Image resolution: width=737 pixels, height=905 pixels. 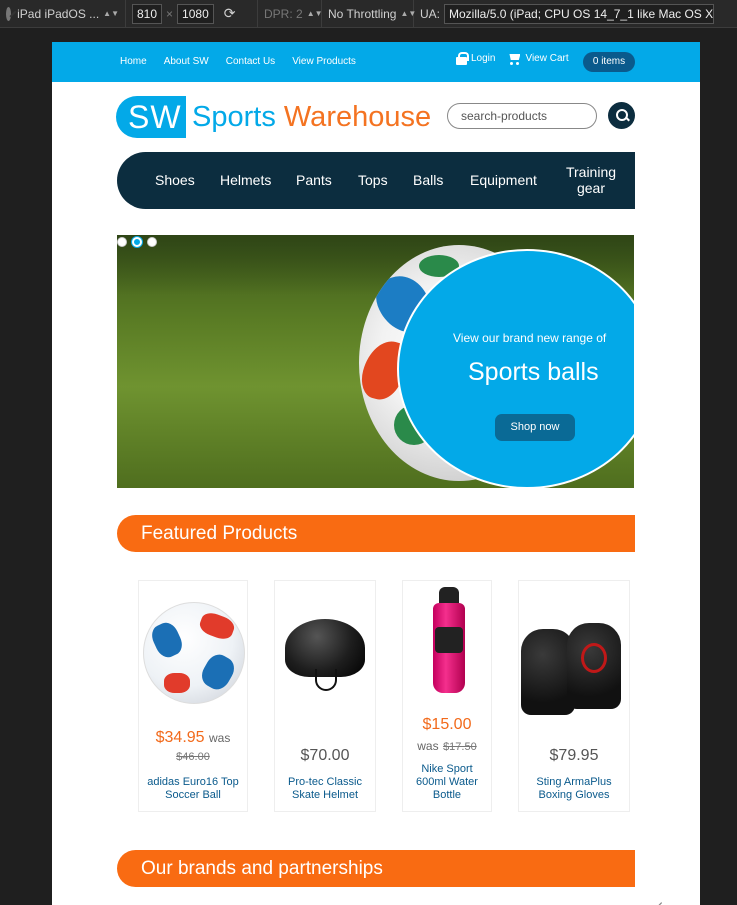 I want to click on logo-mark: SW, so click(x=151, y=117).